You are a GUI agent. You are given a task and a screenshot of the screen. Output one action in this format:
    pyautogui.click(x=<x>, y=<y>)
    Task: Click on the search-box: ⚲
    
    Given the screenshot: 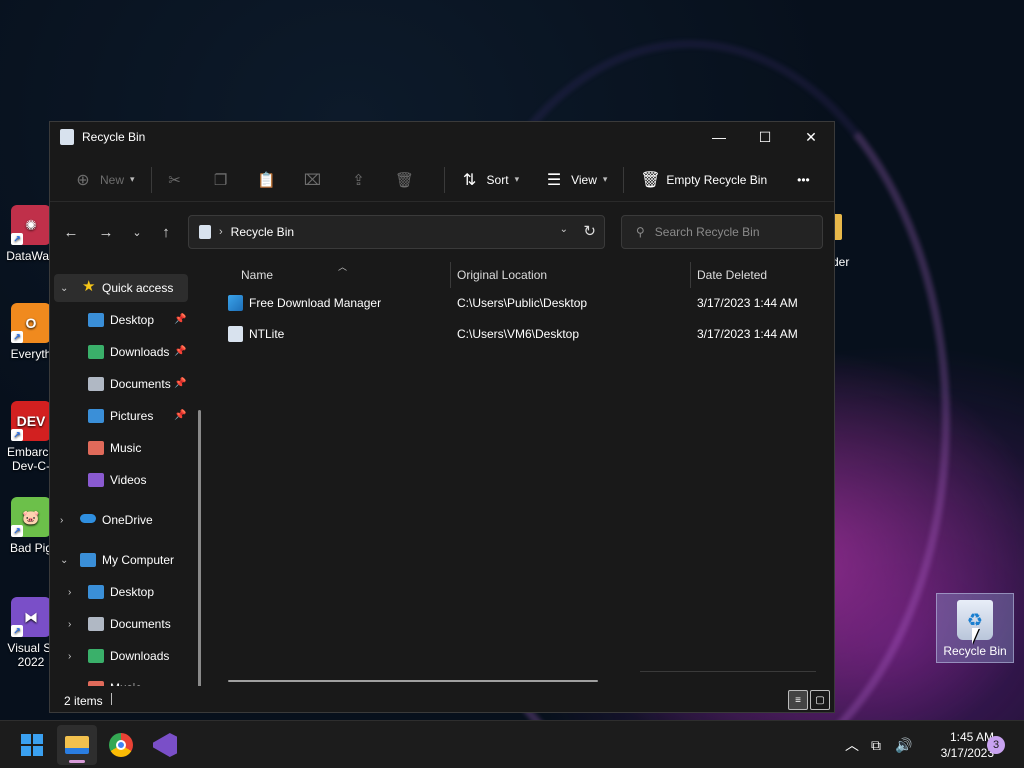 What is the action you would take?
    pyautogui.click(x=722, y=232)
    